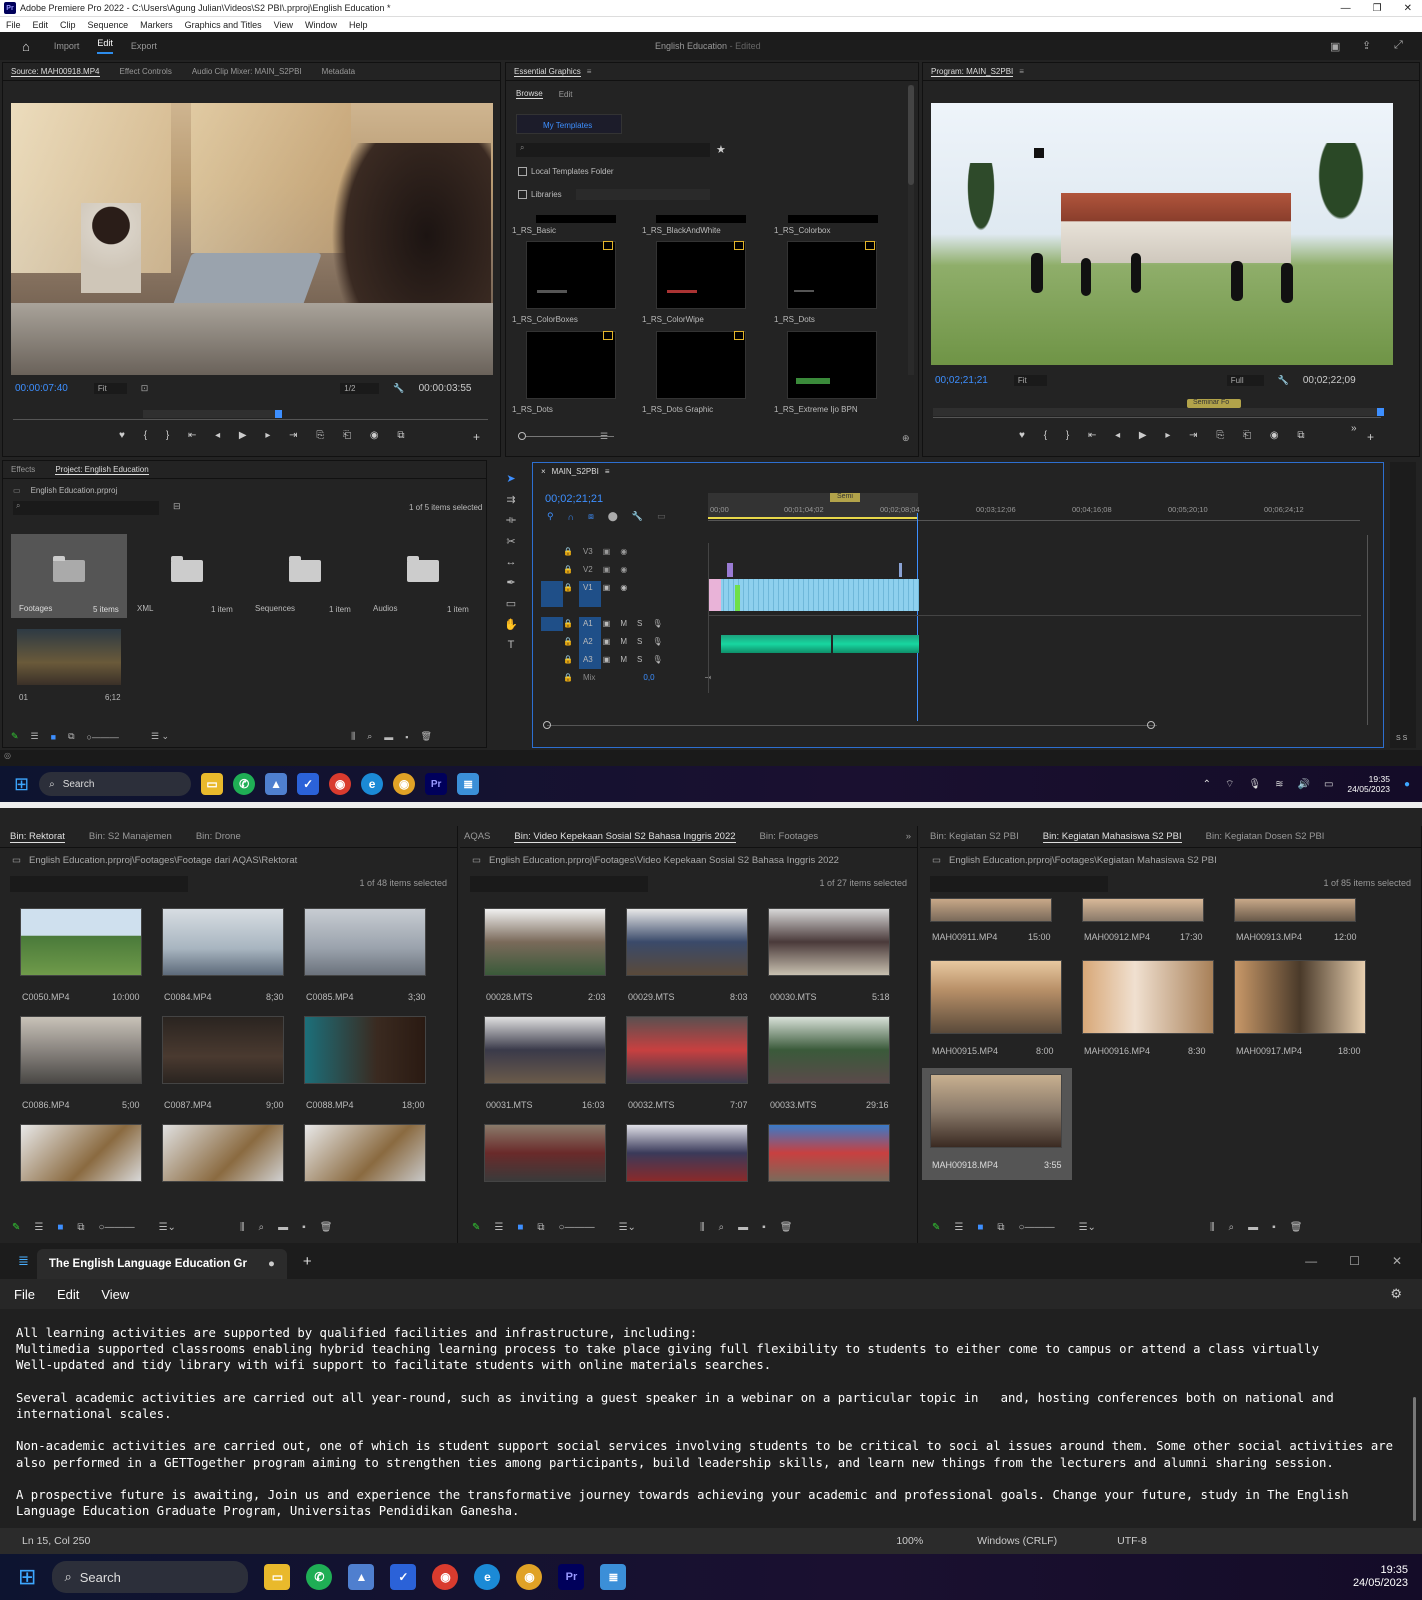 The image size is (1422, 1600). I want to click on bin-footages: Footages 5 items, so click(69, 576).